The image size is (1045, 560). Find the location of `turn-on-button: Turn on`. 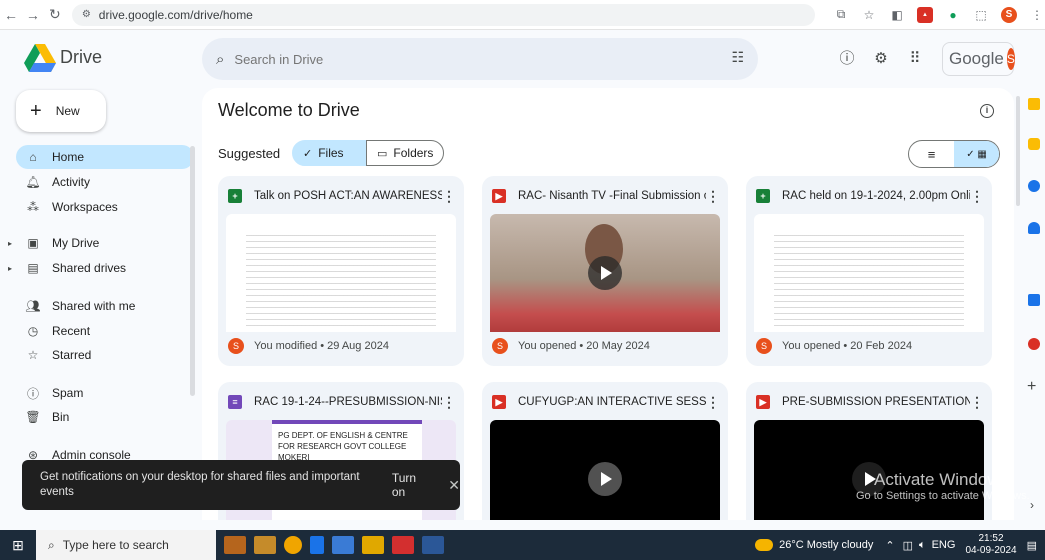

turn-on-button: Turn on is located at coordinates (412, 485).